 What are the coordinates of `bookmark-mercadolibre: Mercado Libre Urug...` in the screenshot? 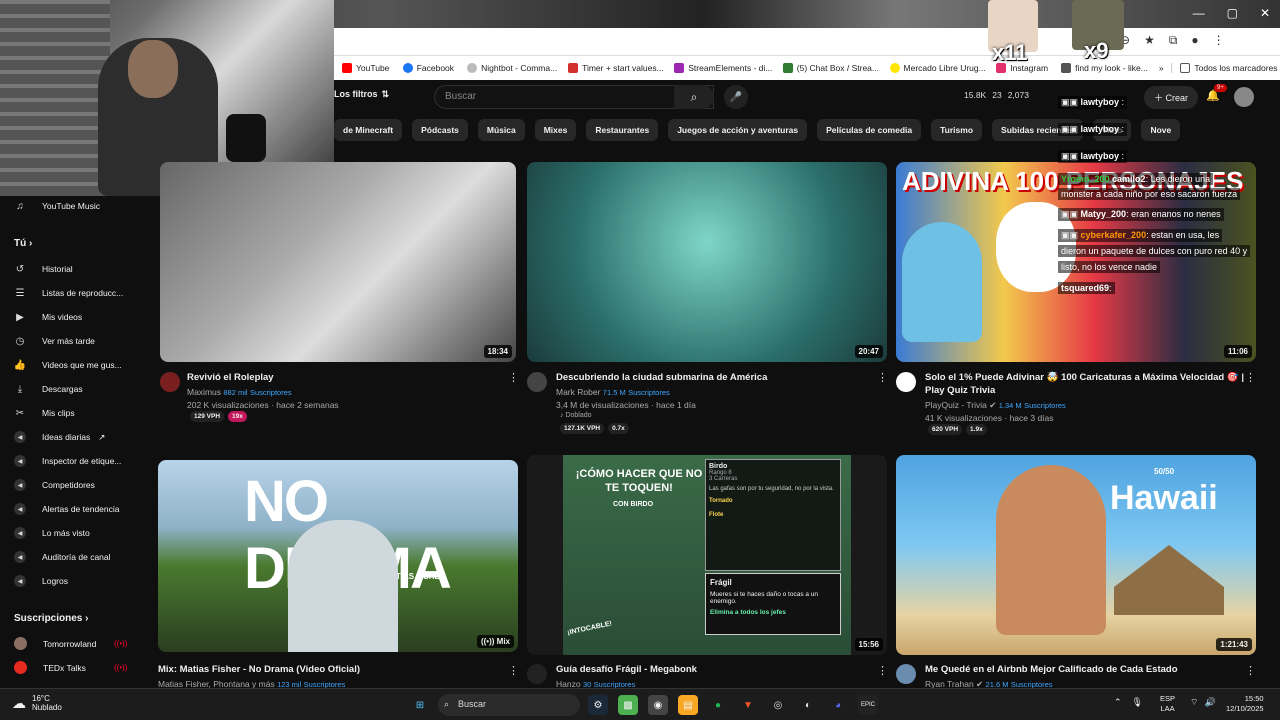 It's located at (935, 68).